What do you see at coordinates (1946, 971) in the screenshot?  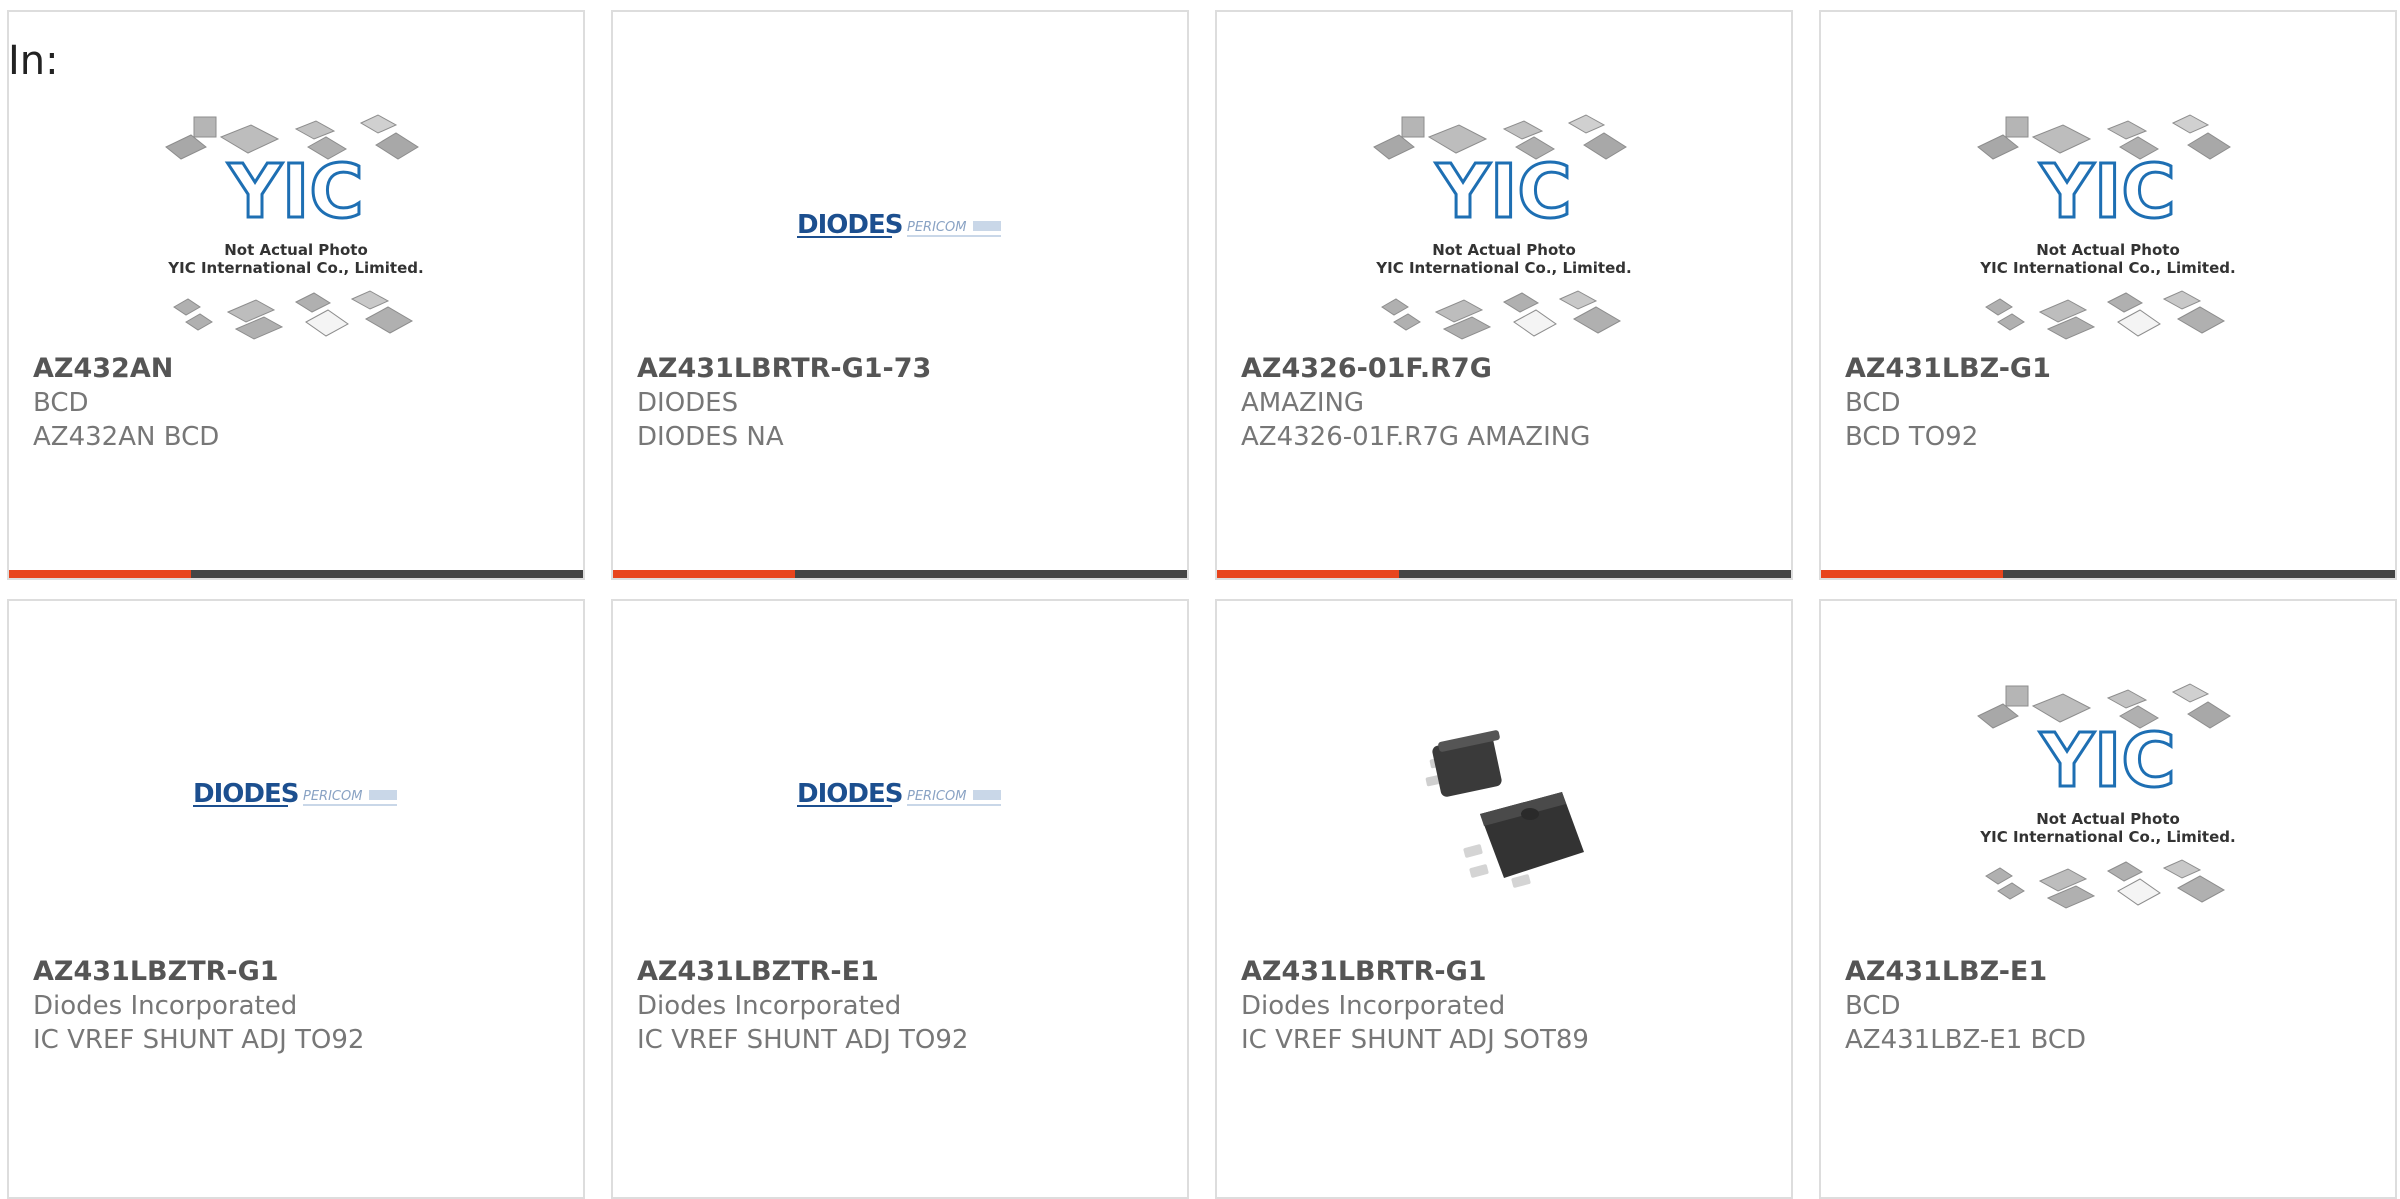 I see `part-number: AZ431LBZ-E1` at bounding box center [1946, 971].